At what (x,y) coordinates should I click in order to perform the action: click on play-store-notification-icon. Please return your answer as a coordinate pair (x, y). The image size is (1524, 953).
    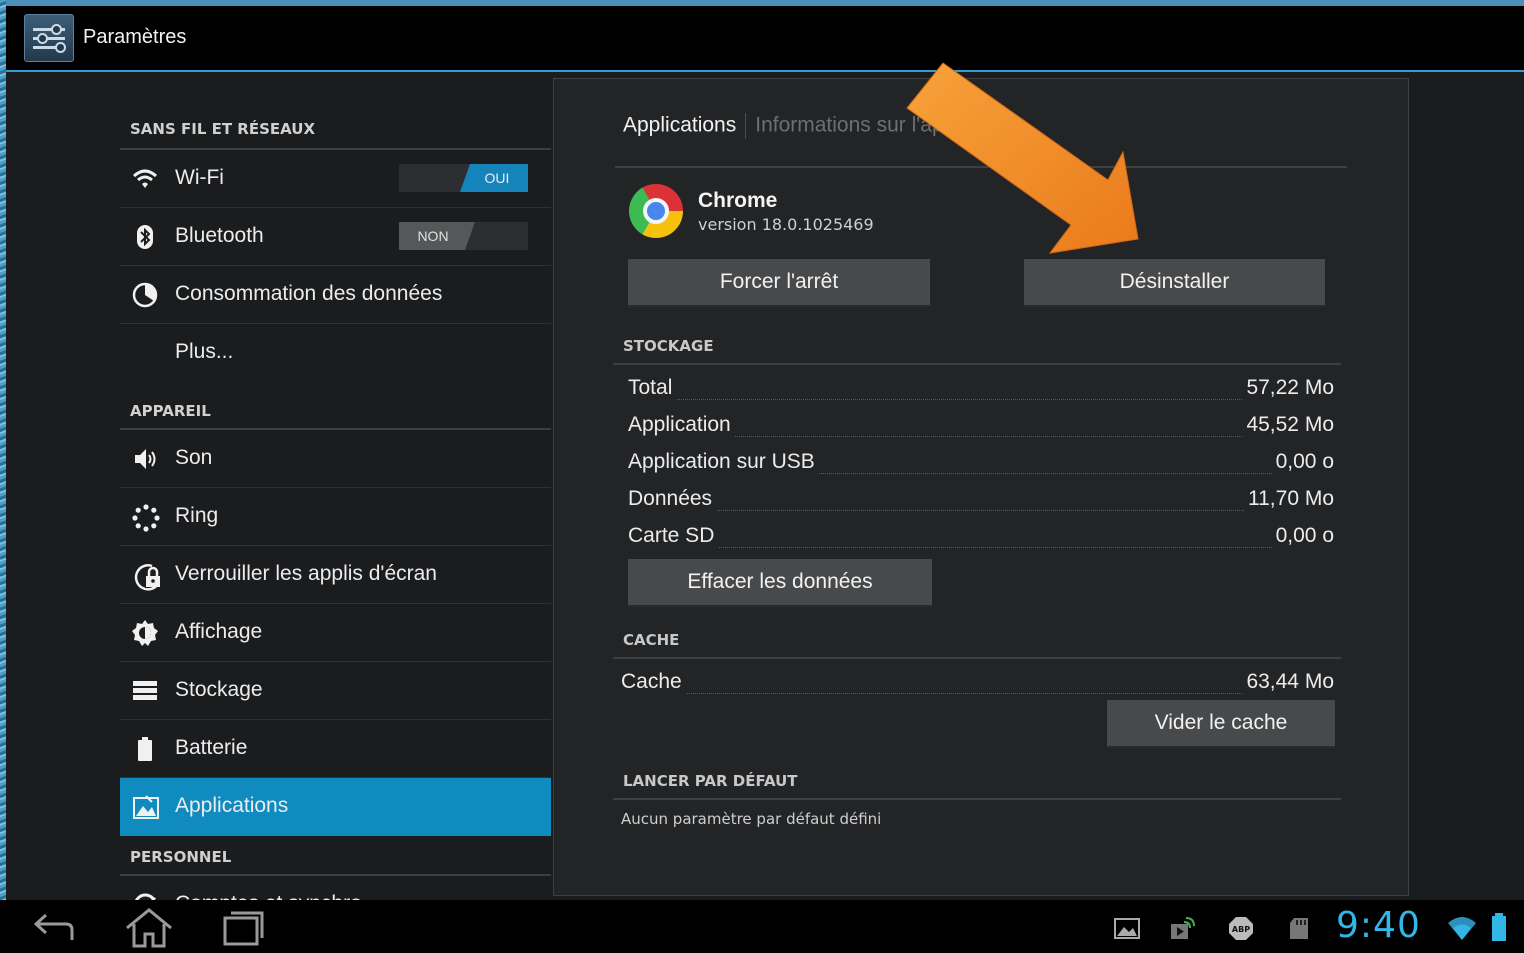
    Looking at the image, I should click on (1183, 928).